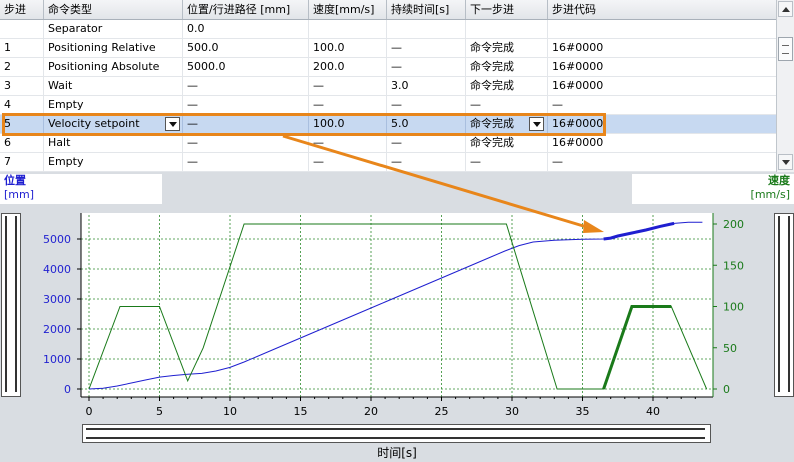  What do you see at coordinates (512, 411) in the screenshot?
I see `x-tick-label: 30` at bounding box center [512, 411].